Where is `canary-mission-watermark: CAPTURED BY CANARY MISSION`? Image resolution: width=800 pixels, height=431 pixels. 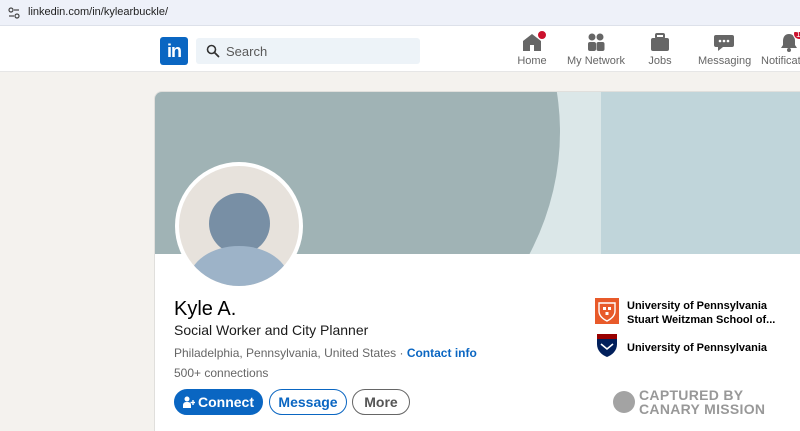 canary-mission-watermark: CAPTURED BY CANARY MISSION is located at coordinates (693, 402).